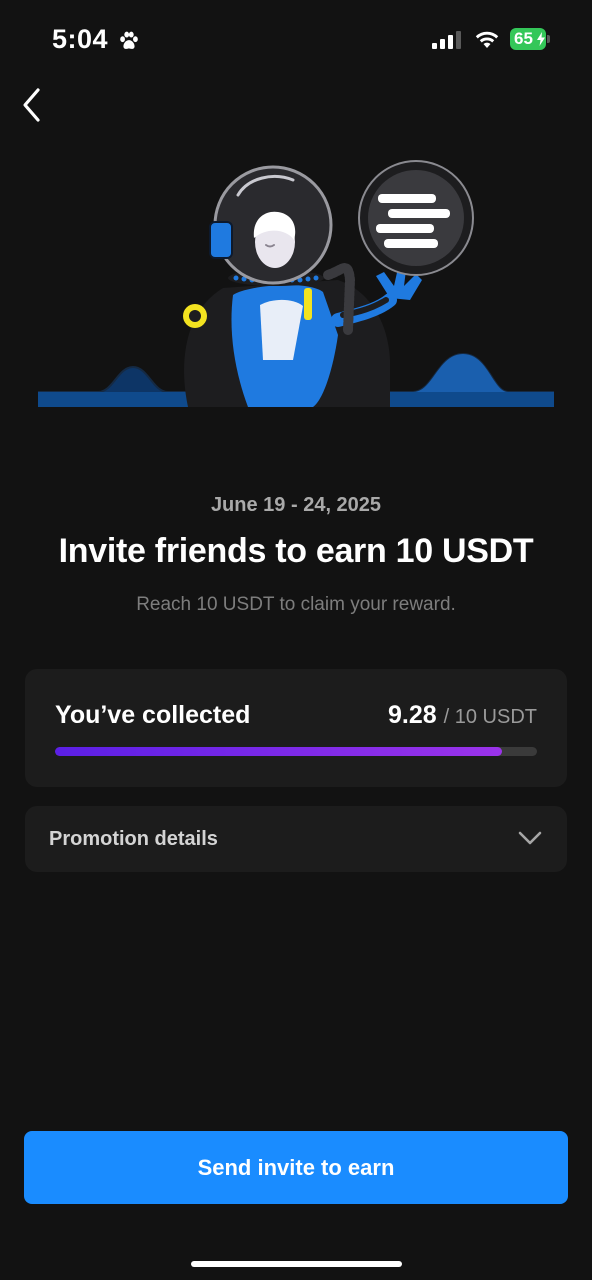 This screenshot has width=592, height=1280. Describe the element at coordinates (487, 39) in the screenshot. I see `wifi-icon` at that location.